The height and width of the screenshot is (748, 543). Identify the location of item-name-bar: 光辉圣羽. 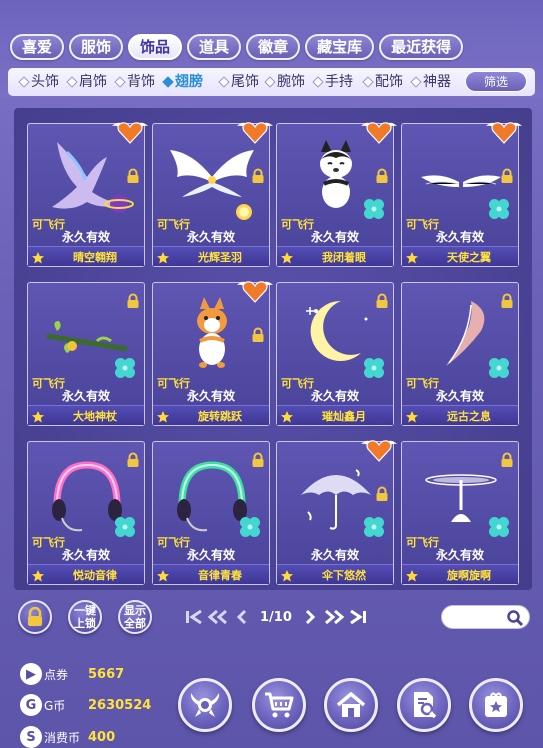
(211, 256).